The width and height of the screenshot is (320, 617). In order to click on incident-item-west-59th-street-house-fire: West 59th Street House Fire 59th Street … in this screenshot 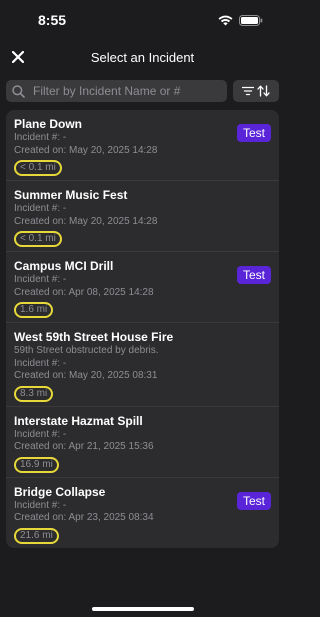, I will do `click(142, 365)`.